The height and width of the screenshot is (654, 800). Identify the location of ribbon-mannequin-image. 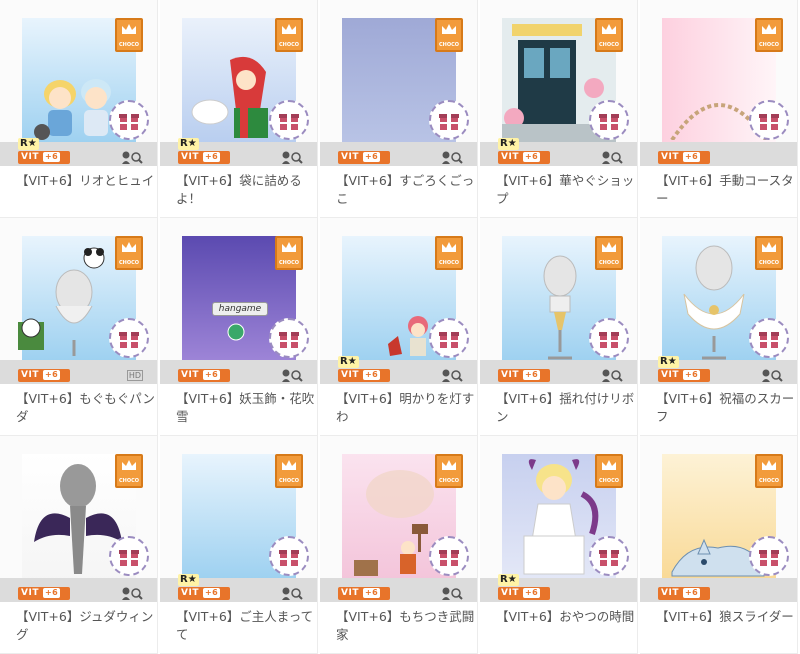
(560, 307).